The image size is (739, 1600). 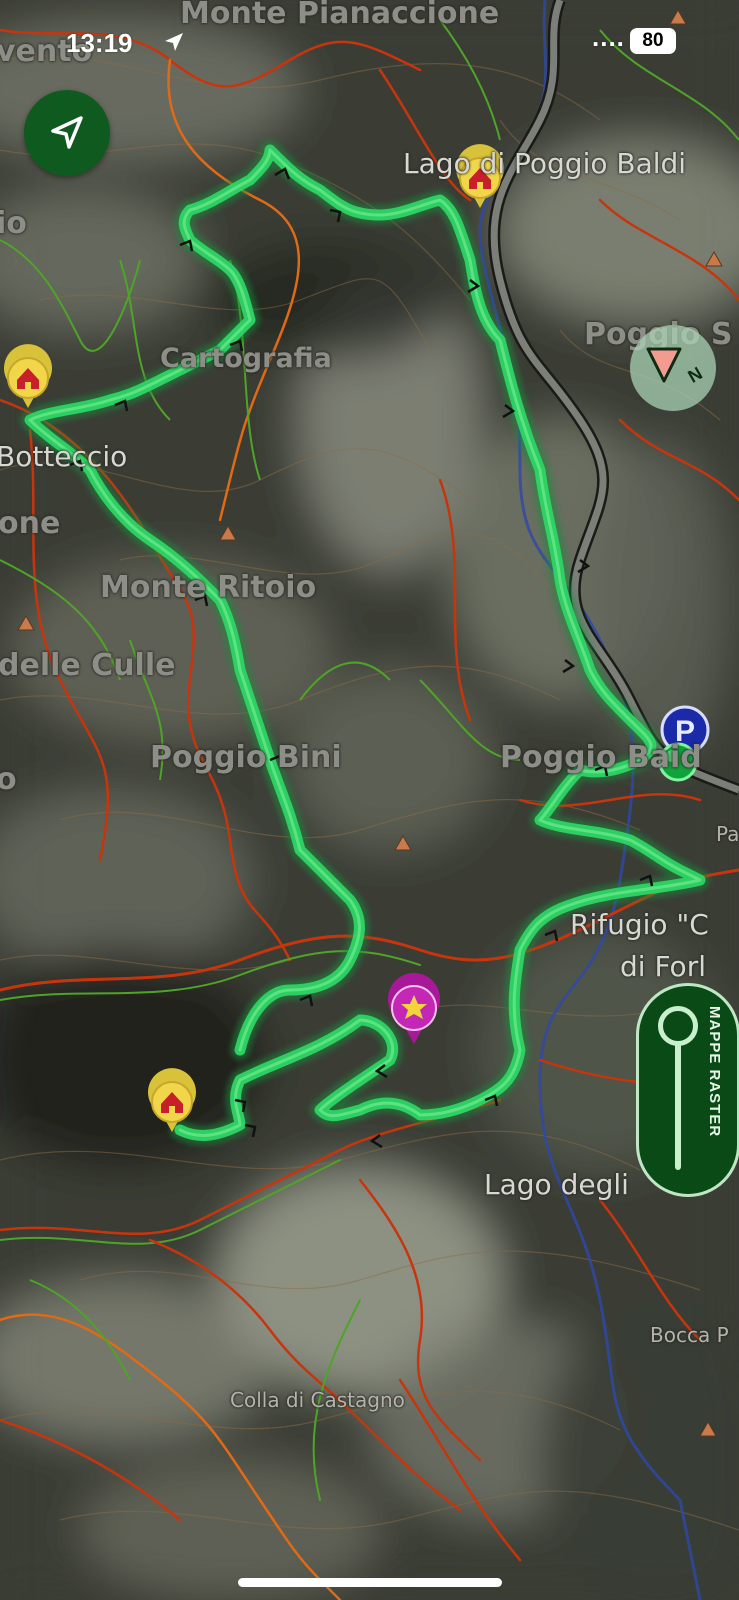 I want to click on compass-north-letter: N, so click(x=695, y=375).